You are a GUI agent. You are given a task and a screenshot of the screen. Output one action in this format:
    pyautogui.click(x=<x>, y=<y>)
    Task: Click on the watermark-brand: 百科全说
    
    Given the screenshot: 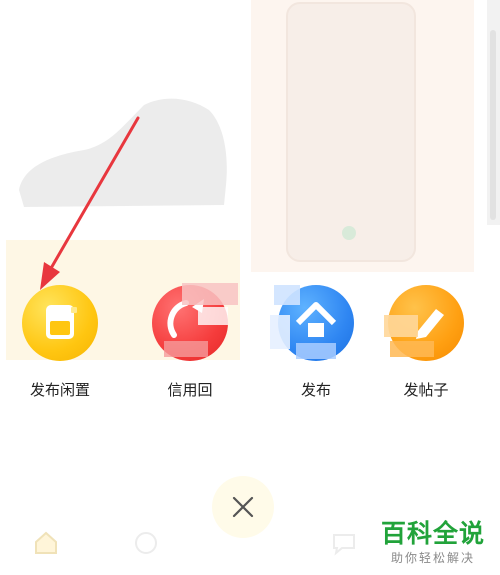 What is the action you would take?
    pyautogui.click(x=432, y=534)
    